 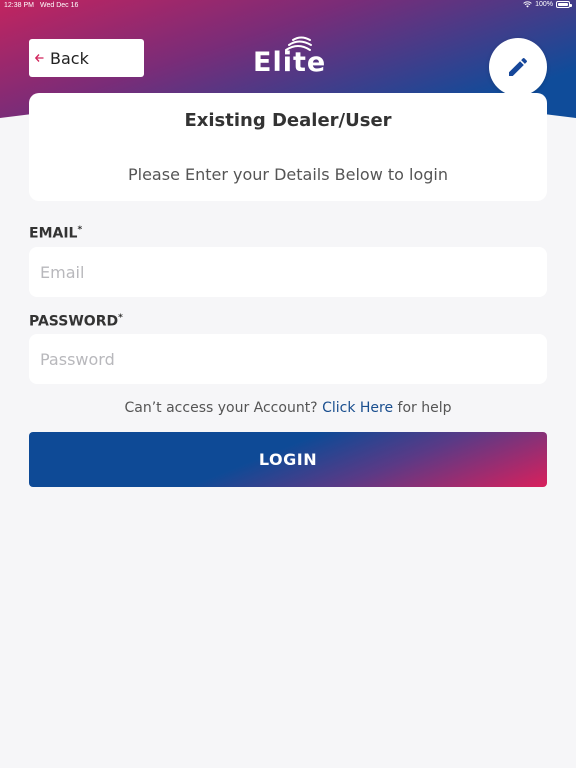 I want to click on elite-logo: Elite, so click(x=290, y=58).